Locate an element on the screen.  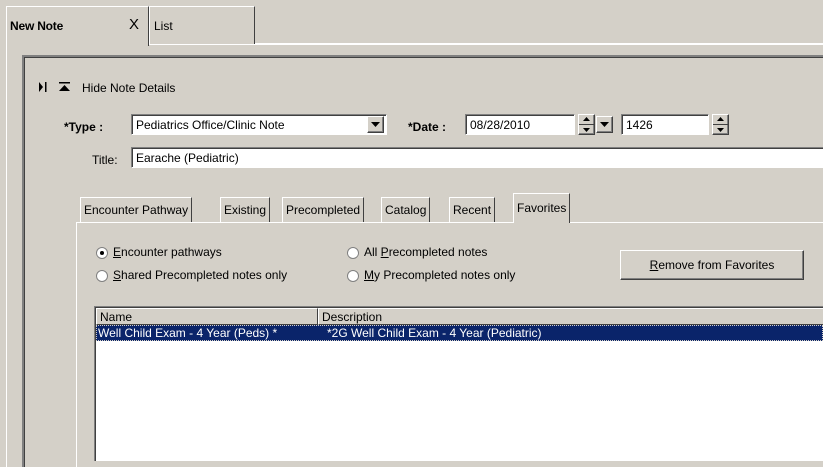
type-select: Pediatrics Office/Clinic Note is located at coordinates (259, 124).